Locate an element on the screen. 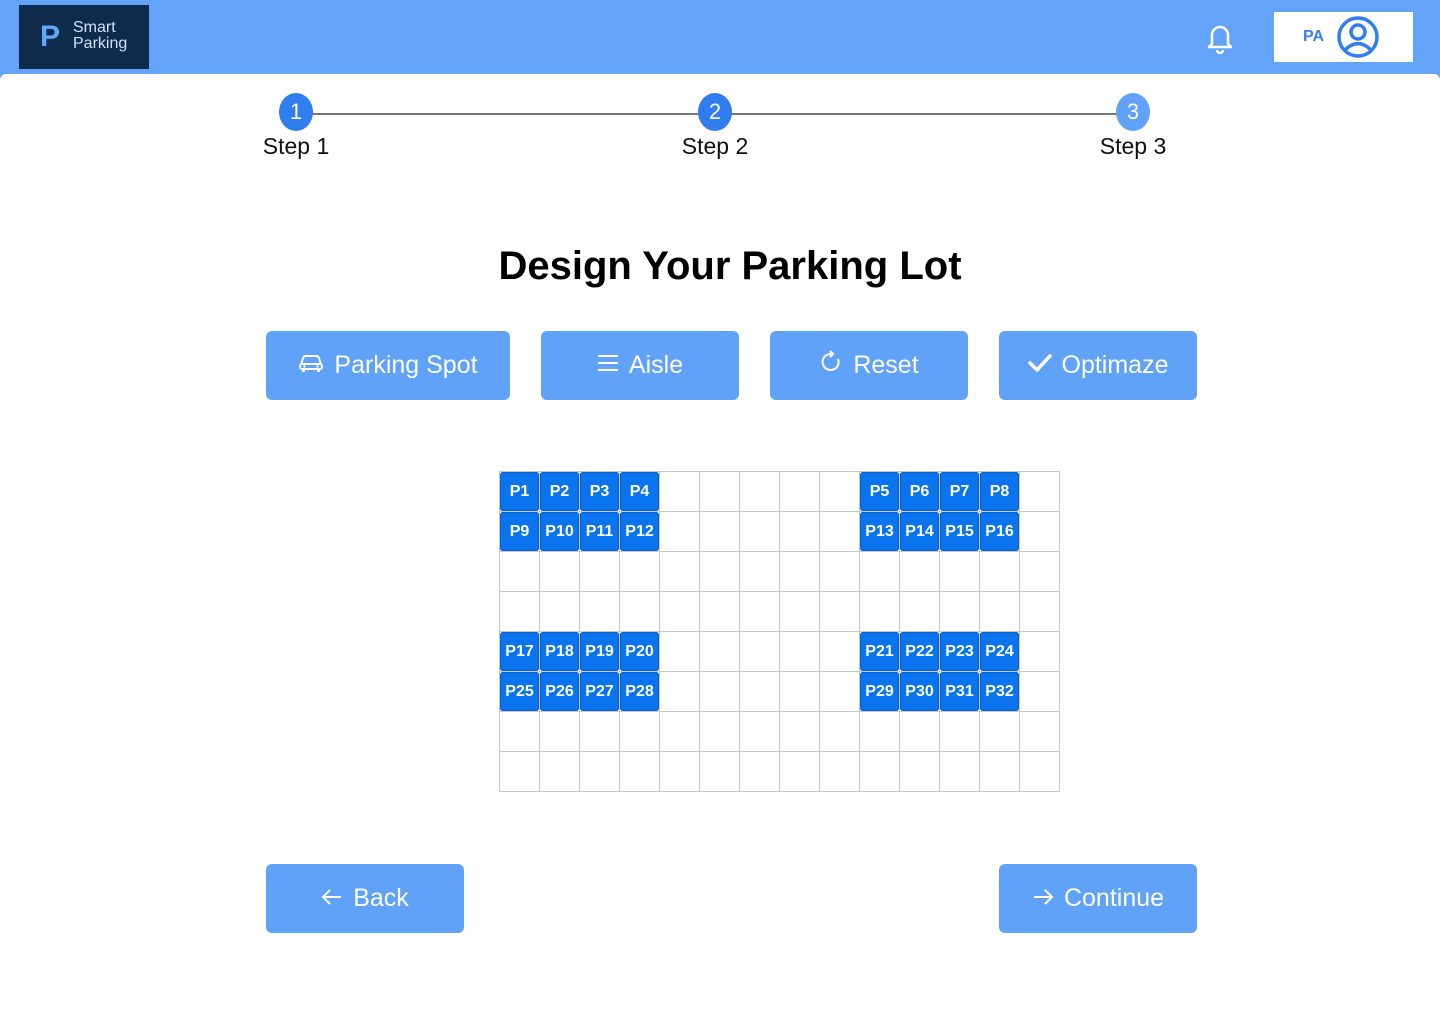  back-button: Back is located at coordinates (365, 898).